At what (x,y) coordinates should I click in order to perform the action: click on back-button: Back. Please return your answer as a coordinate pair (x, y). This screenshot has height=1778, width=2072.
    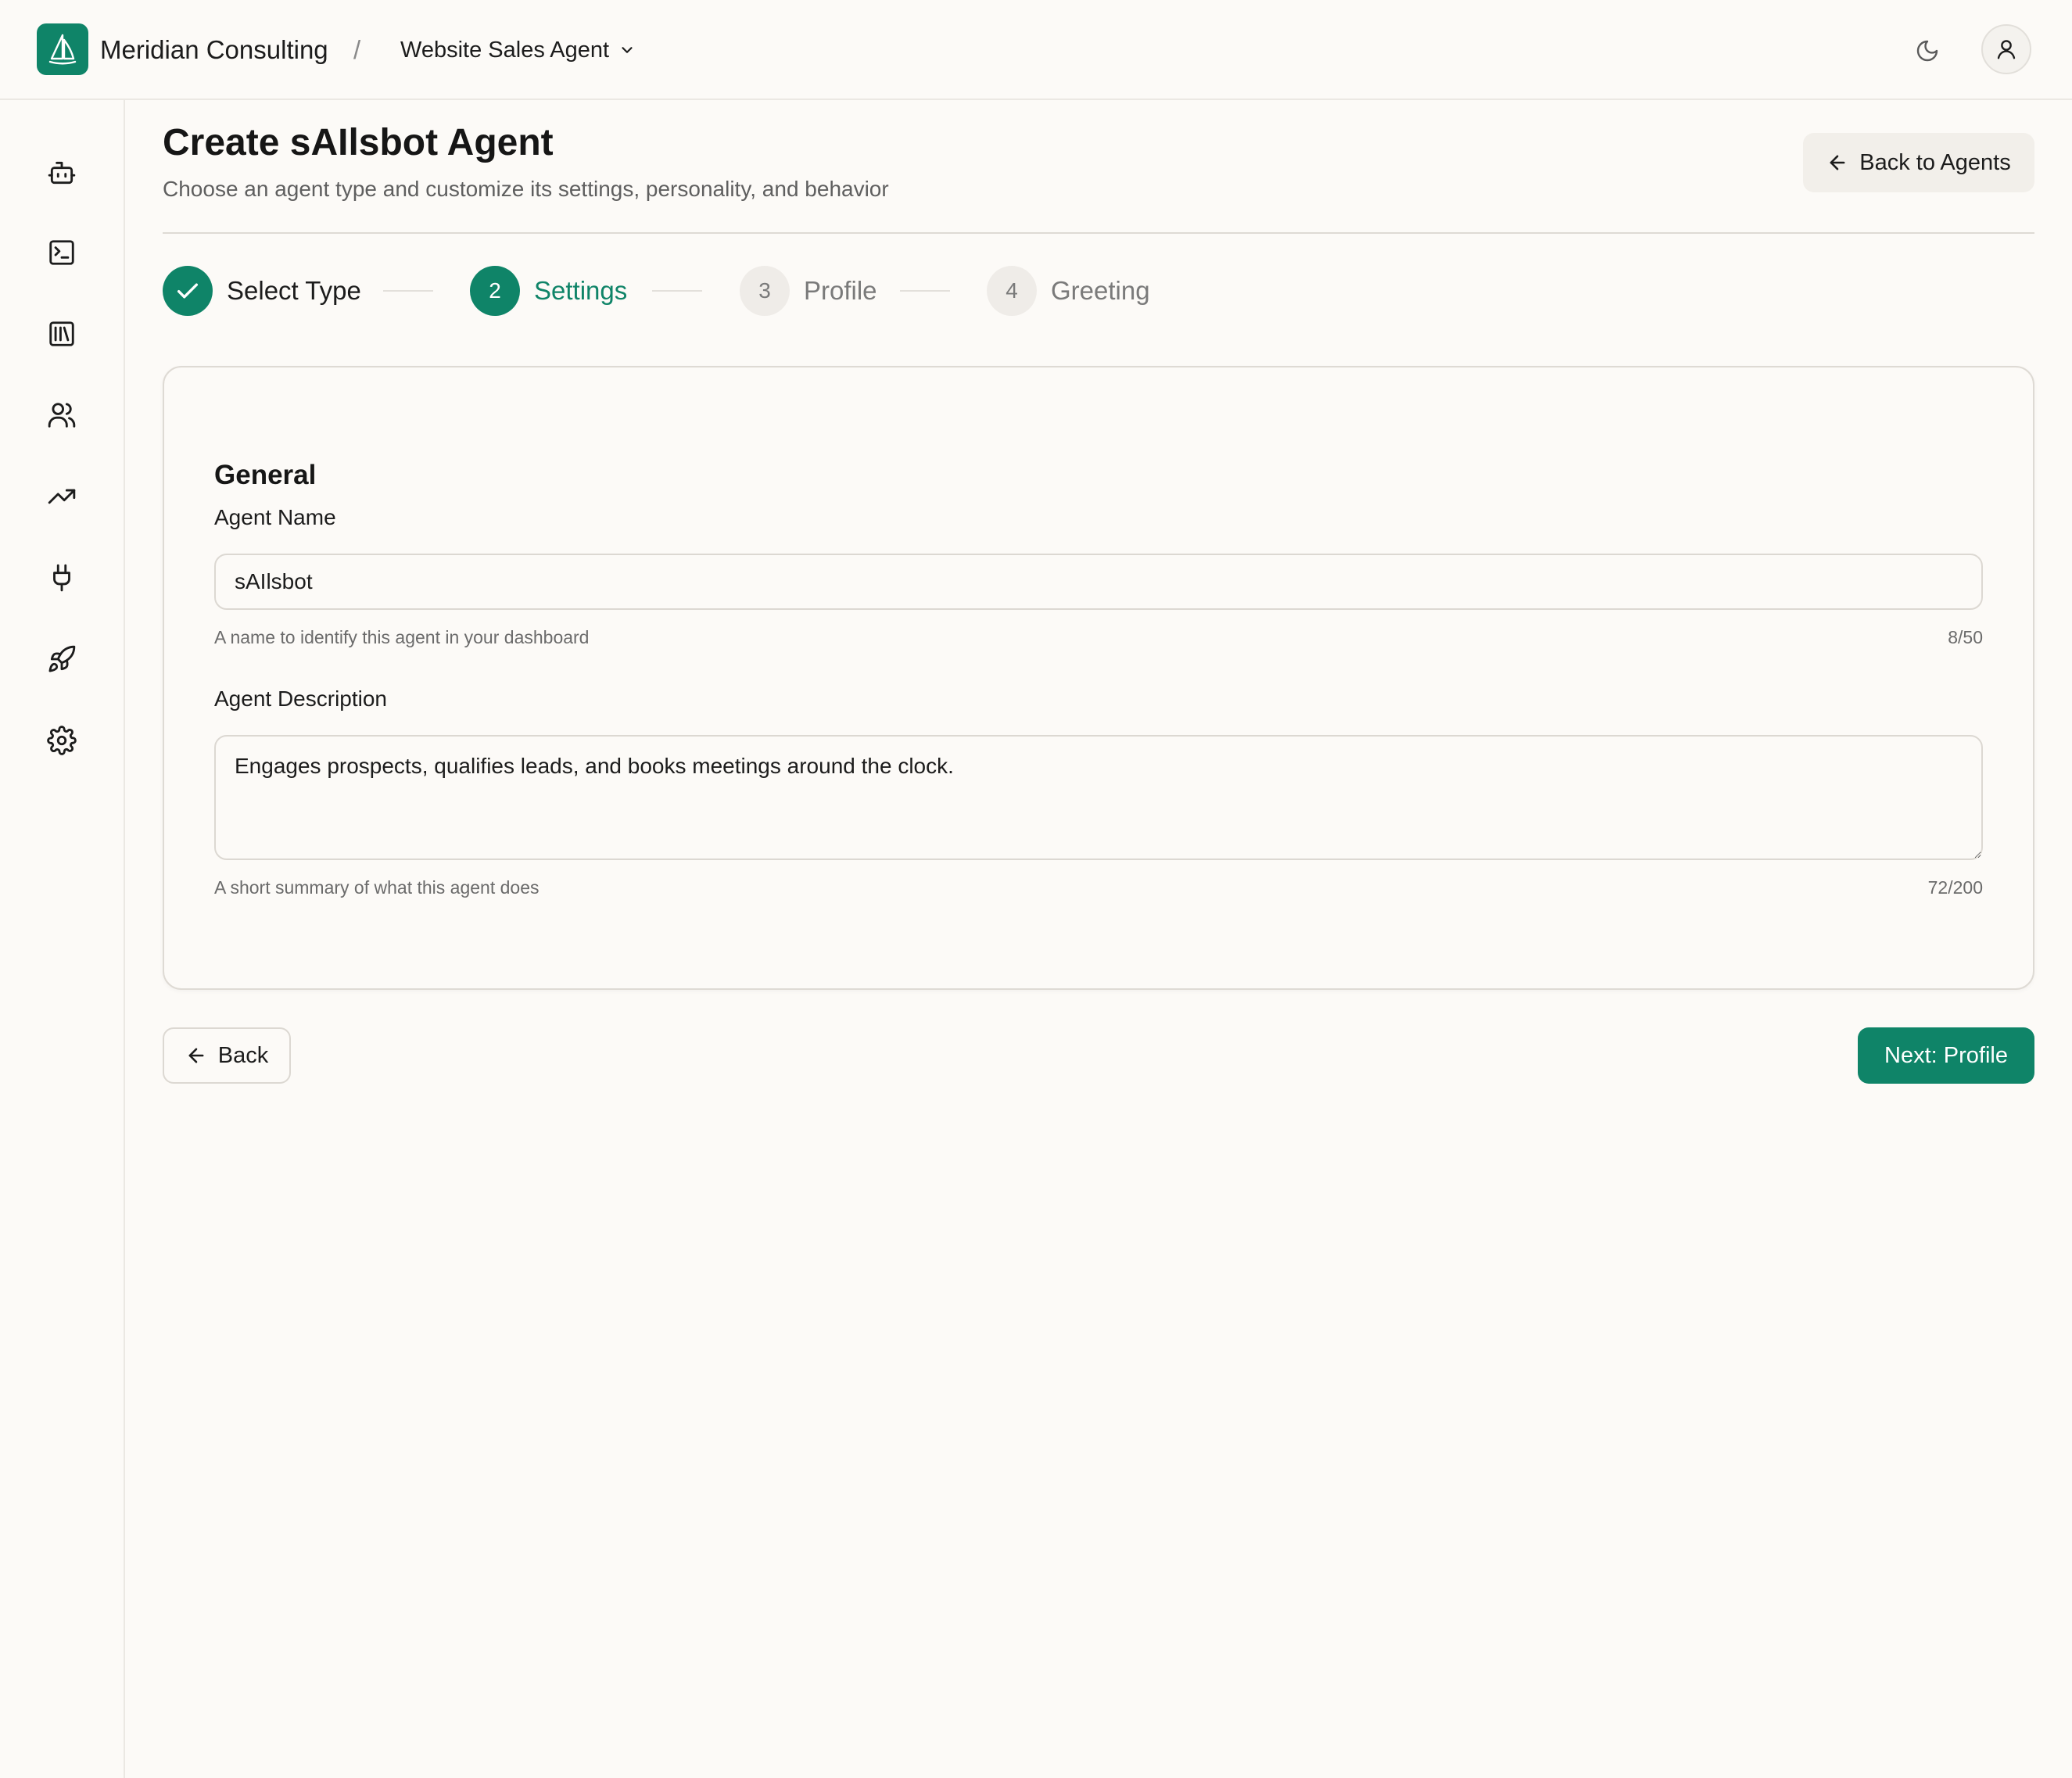
    Looking at the image, I should click on (227, 1056).